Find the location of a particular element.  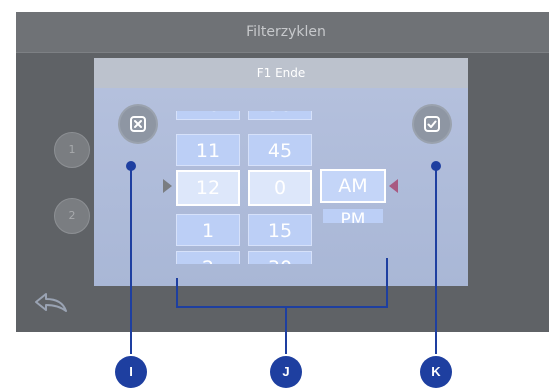

close-box-icon is located at coordinates (138, 124).